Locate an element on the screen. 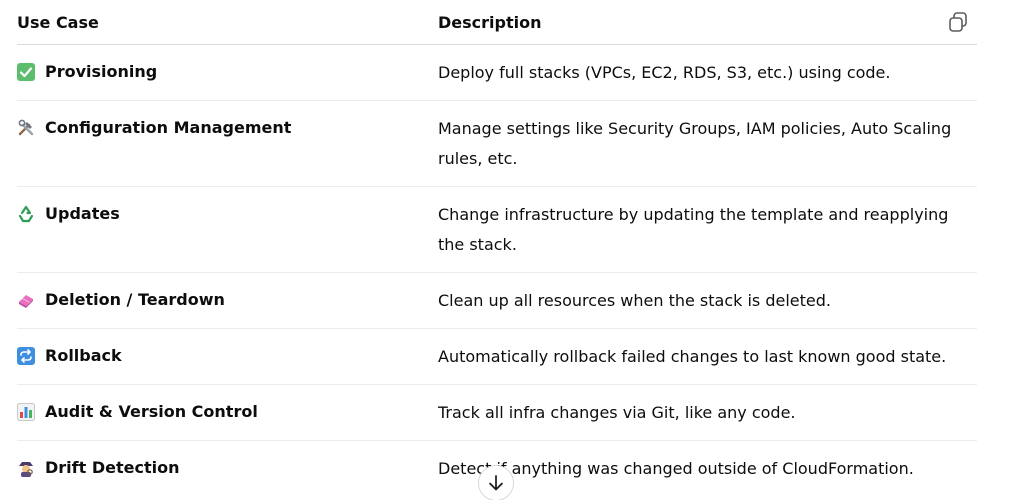 This screenshot has height=500, width=1013. repeat-icon is located at coordinates (26, 356).